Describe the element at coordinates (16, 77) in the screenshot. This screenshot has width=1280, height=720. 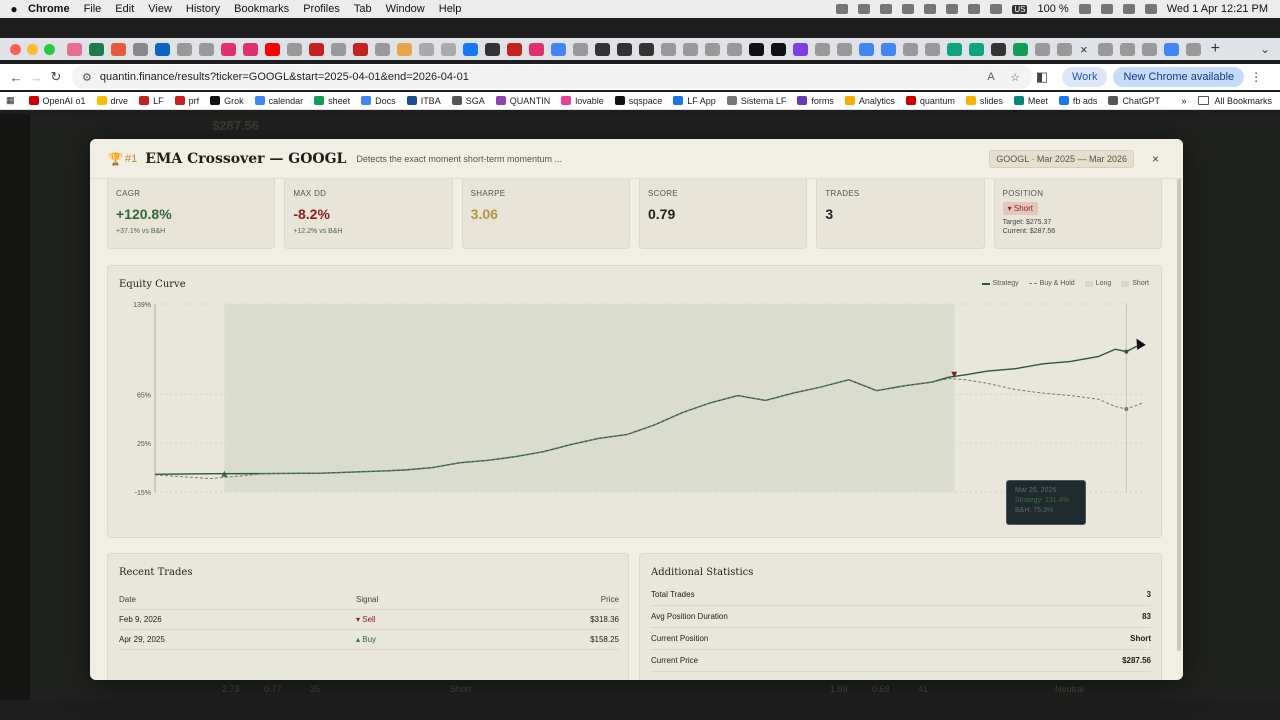
I see `back-icon: ←` at that location.